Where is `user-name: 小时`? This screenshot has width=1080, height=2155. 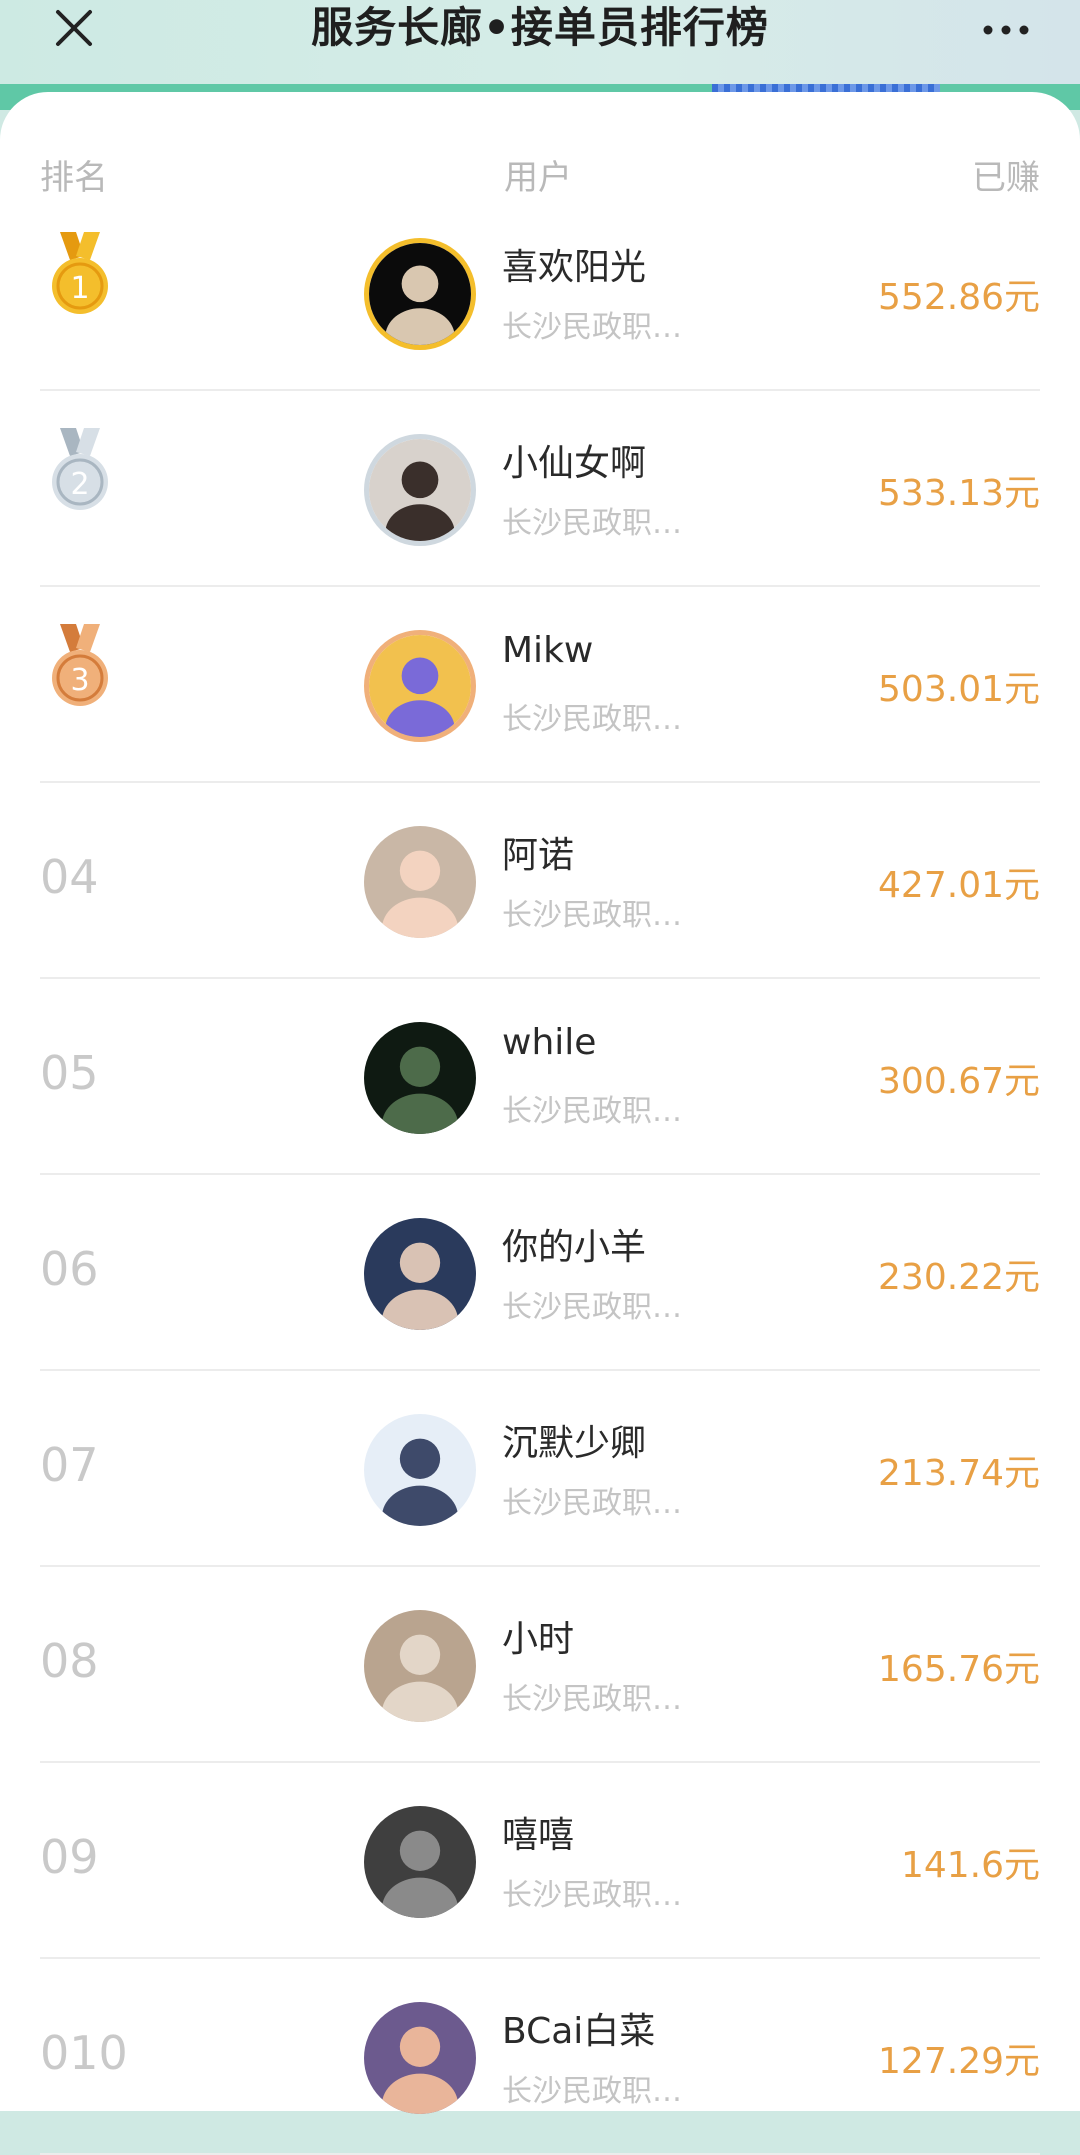 user-name: 小时 is located at coordinates (538, 1639).